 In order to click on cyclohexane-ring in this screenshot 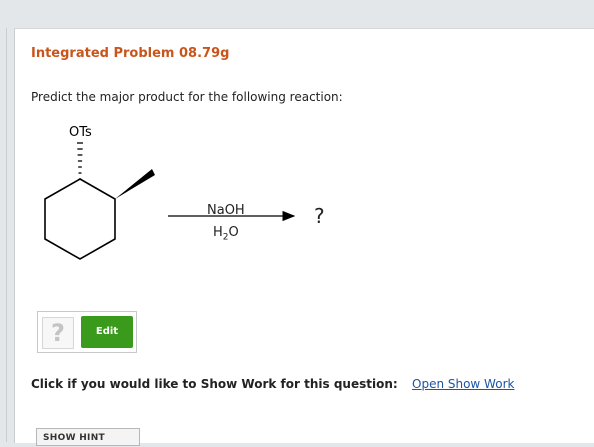, I will do `click(80, 219)`.